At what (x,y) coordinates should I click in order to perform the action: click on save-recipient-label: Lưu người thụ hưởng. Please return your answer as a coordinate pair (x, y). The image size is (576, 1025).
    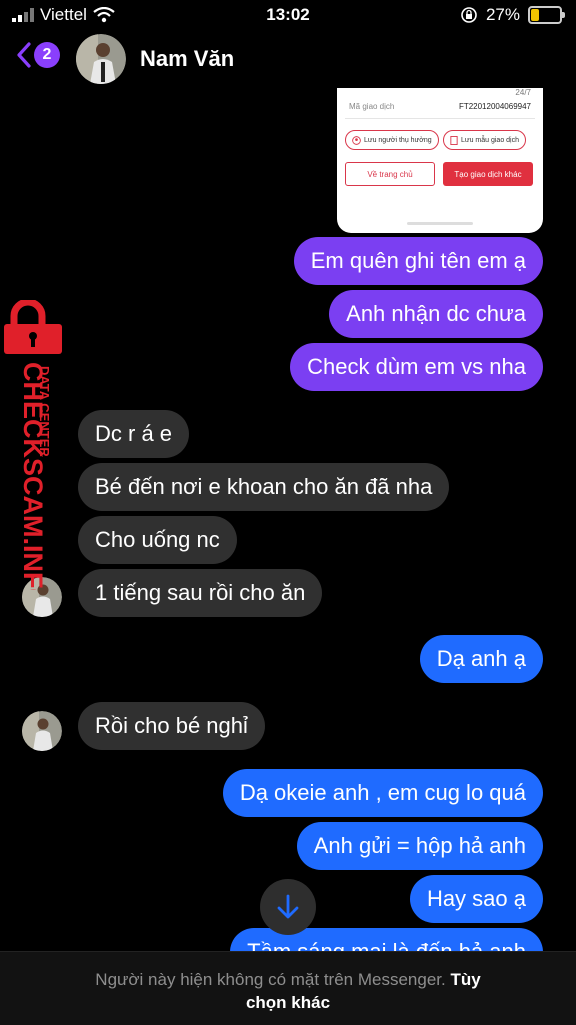
    Looking at the image, I should click on (398, 140).